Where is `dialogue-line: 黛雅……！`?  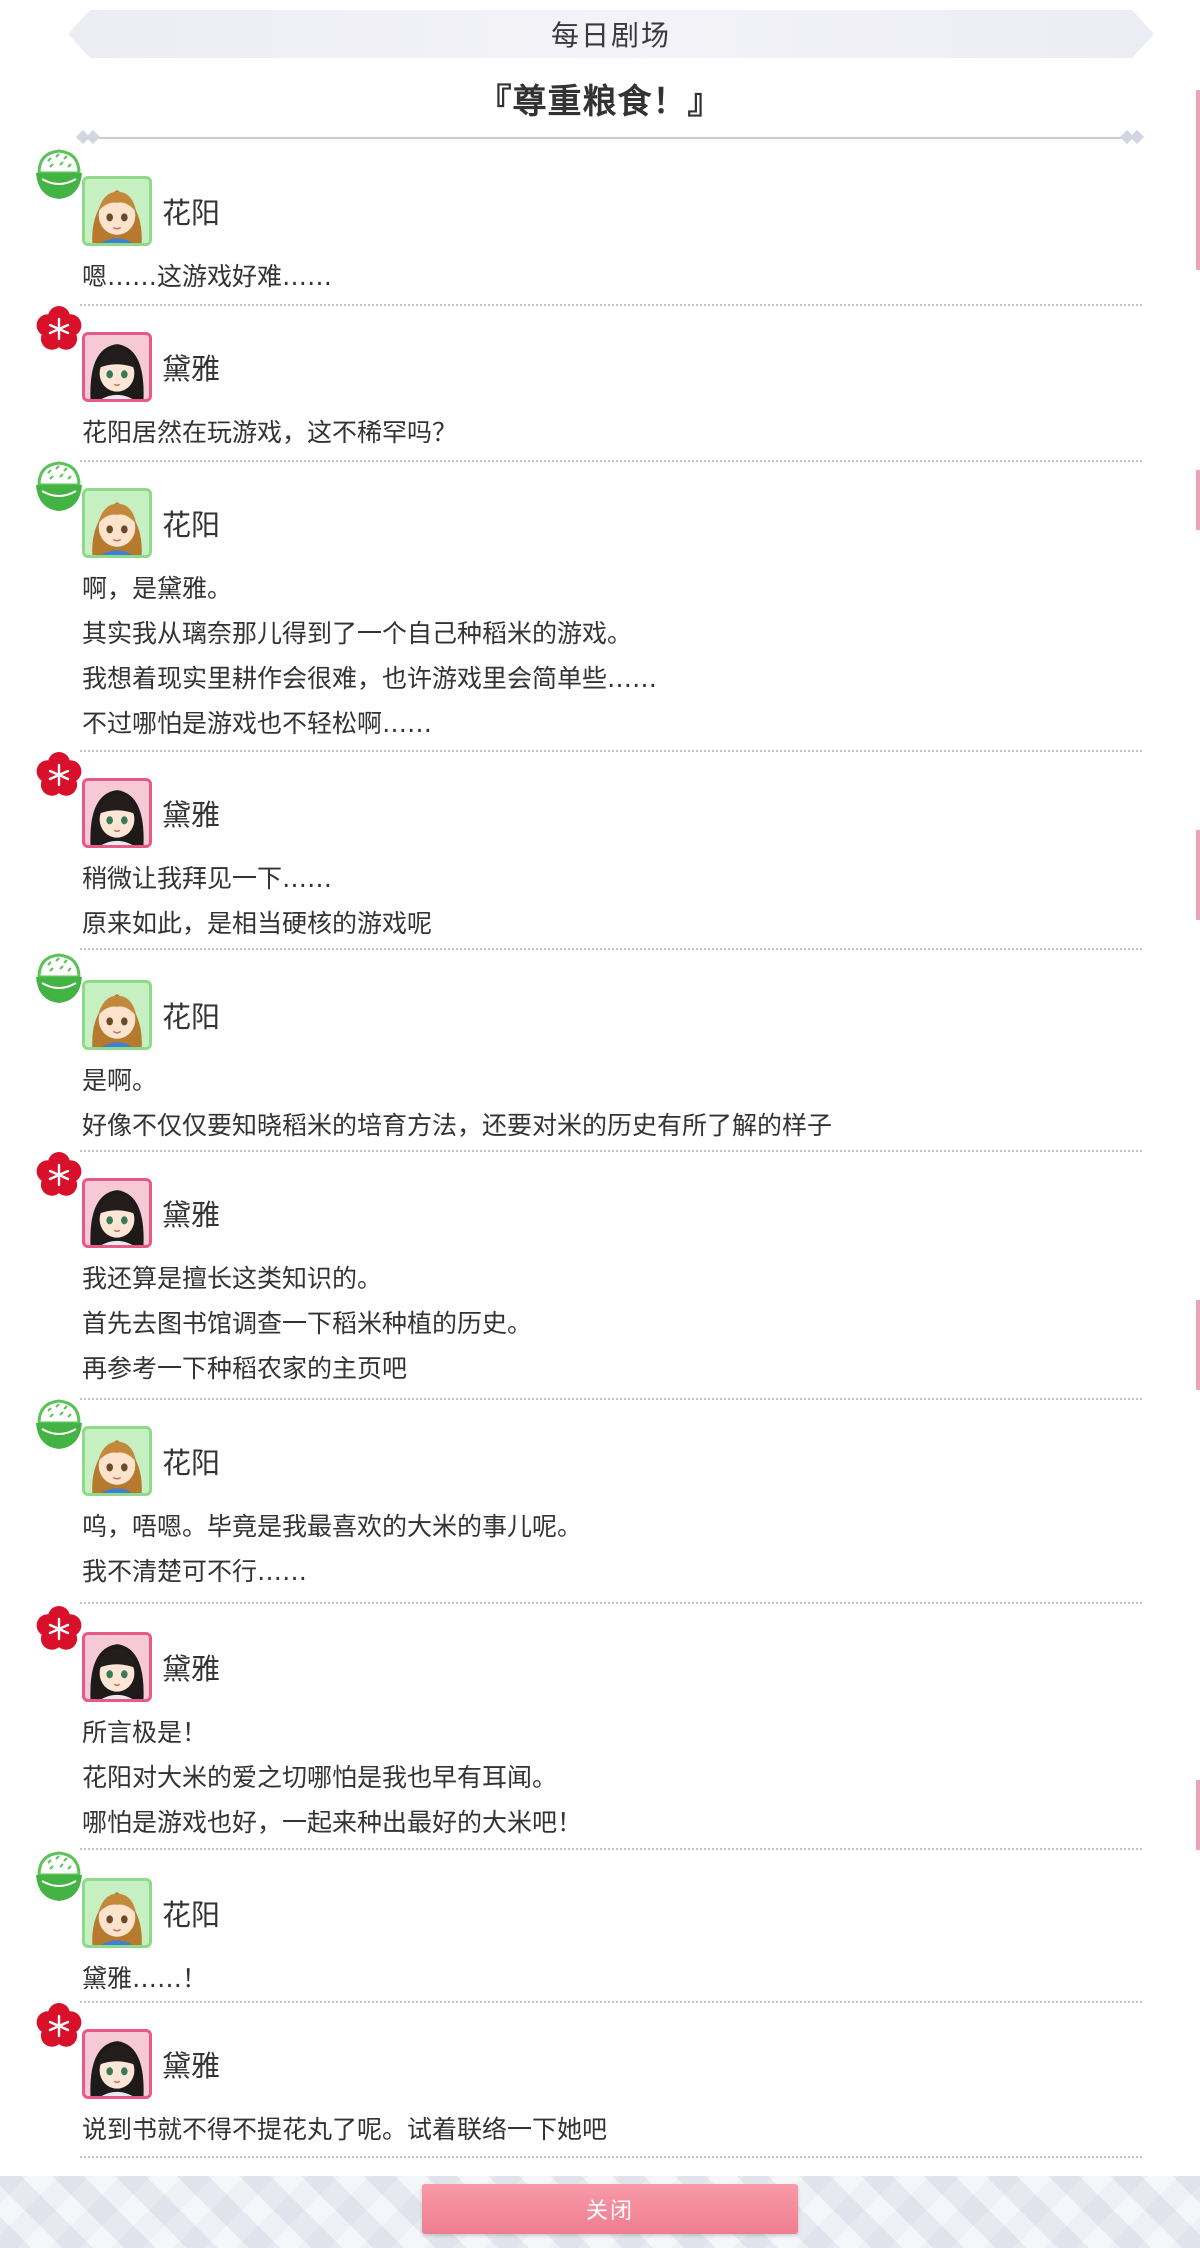 dialogue-line: 黛雅……！ is located at coordinates (145, 1978).